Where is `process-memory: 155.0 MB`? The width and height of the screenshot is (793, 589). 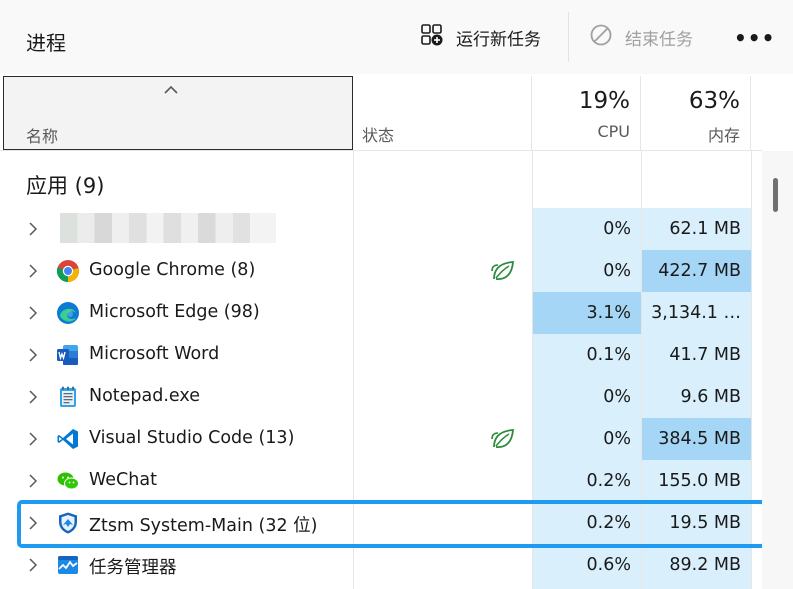
process-memory: 155.0 MB is located at coordinates (699, 481).